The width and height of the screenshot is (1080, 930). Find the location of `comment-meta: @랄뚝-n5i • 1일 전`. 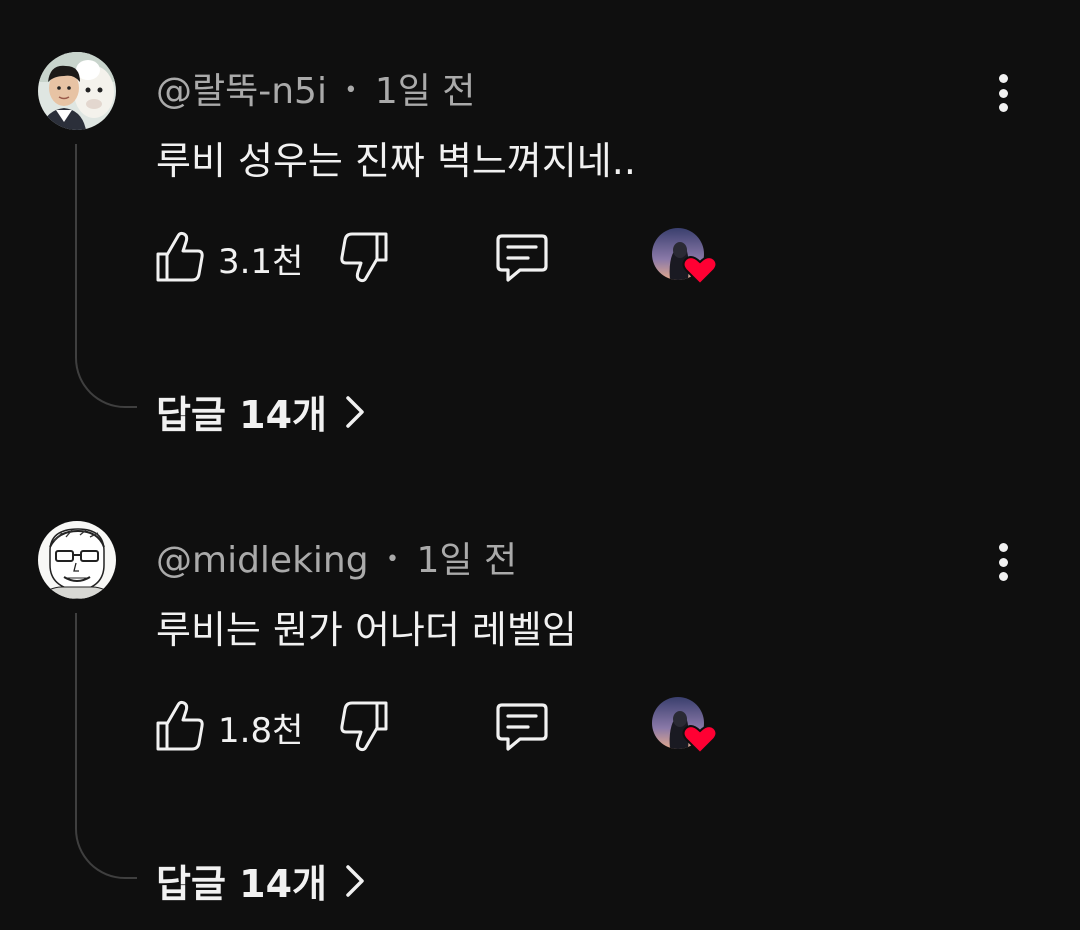

comment-meta: @랄뚝-n5i • 1일 전 is located at coordinates (315, 88).